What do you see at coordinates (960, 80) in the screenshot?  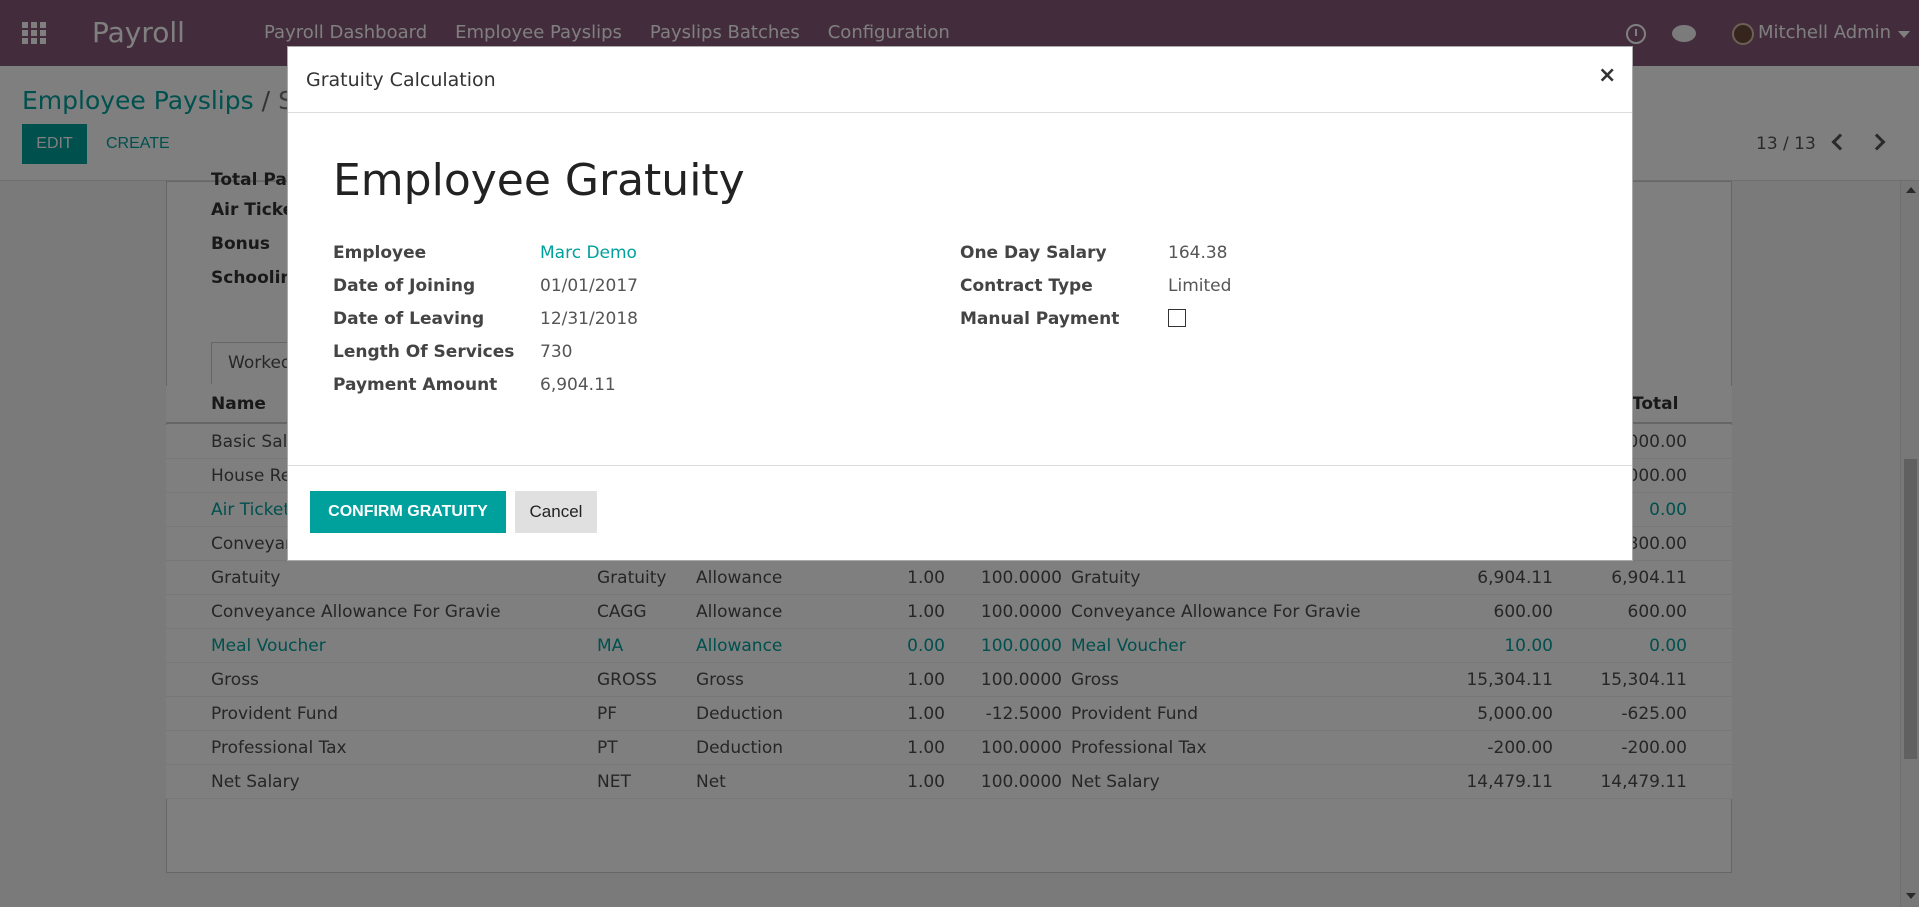 I see `modal-header: Gratuity Calculation ×` at bounding box center [960, 80].